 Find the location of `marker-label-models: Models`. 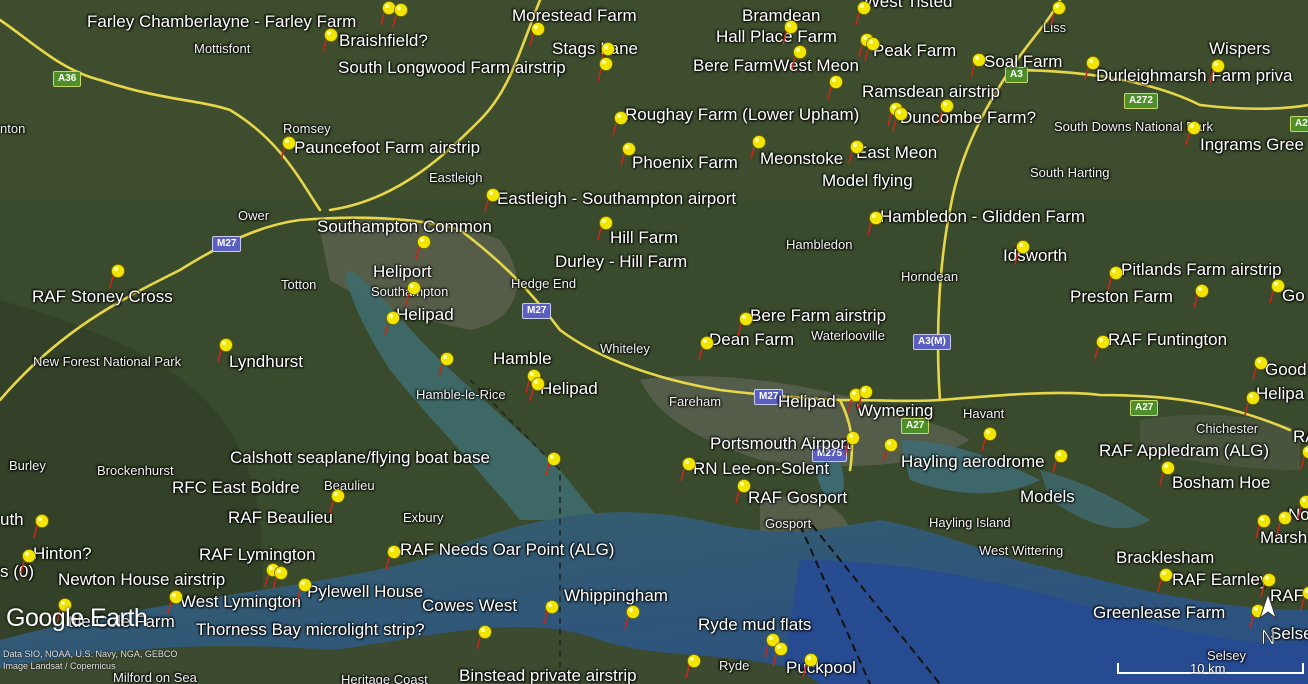

marker-label-models: Models is located at coordinates (1047, 496).